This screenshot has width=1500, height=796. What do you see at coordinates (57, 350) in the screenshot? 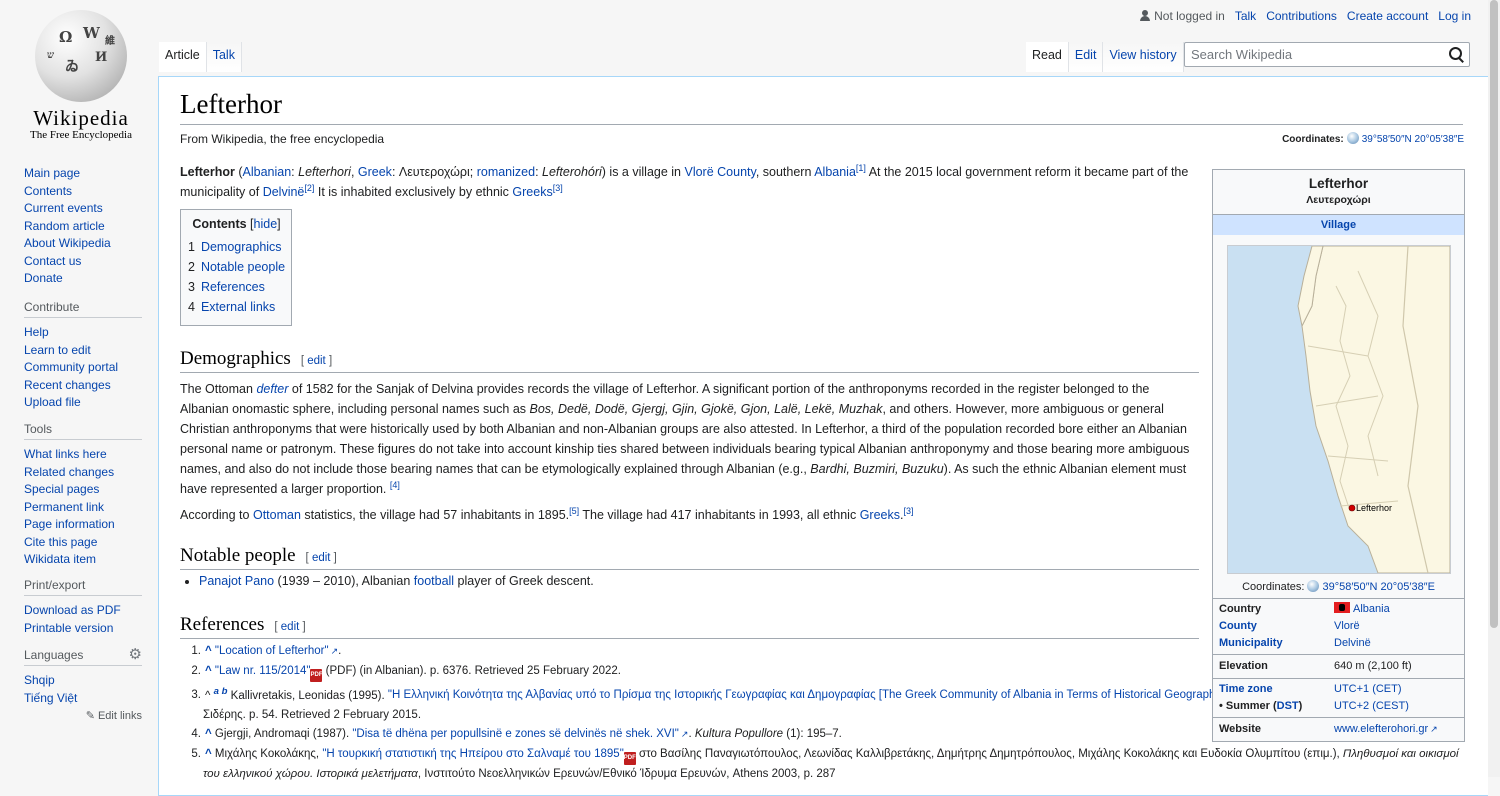
I see `contribute-learn: Learn to edit` at bounding box center [57, 350].